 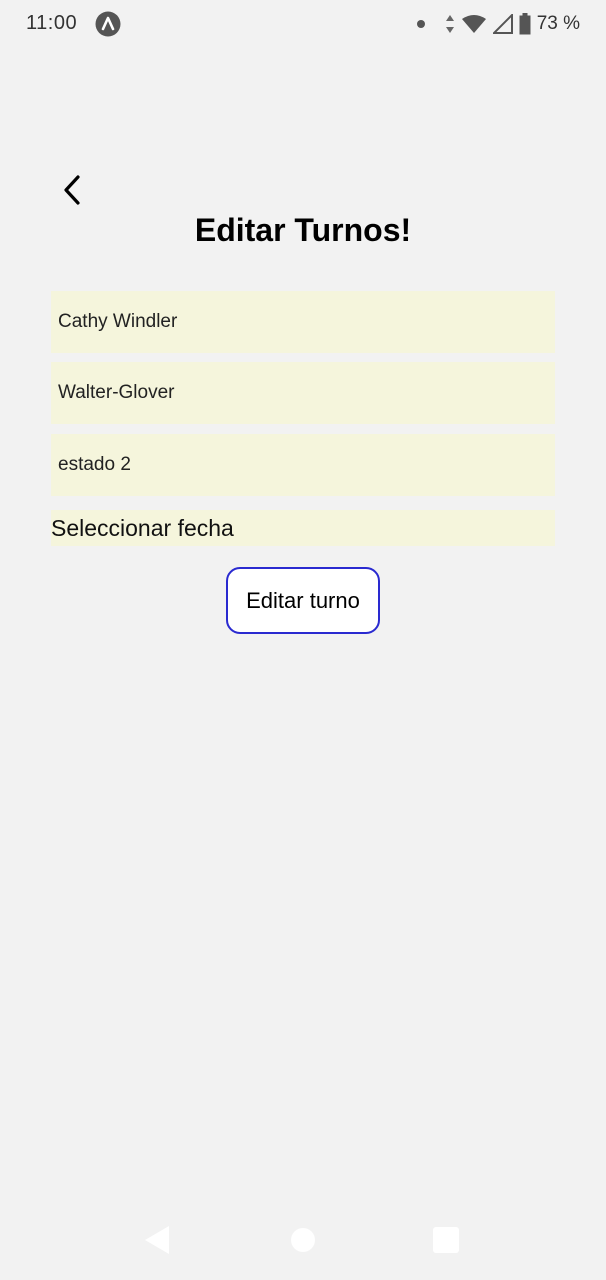 What do you see at coordinates (420, 24) in the screenshot?
I see `dot-icon` at bounding box center [420, 24].